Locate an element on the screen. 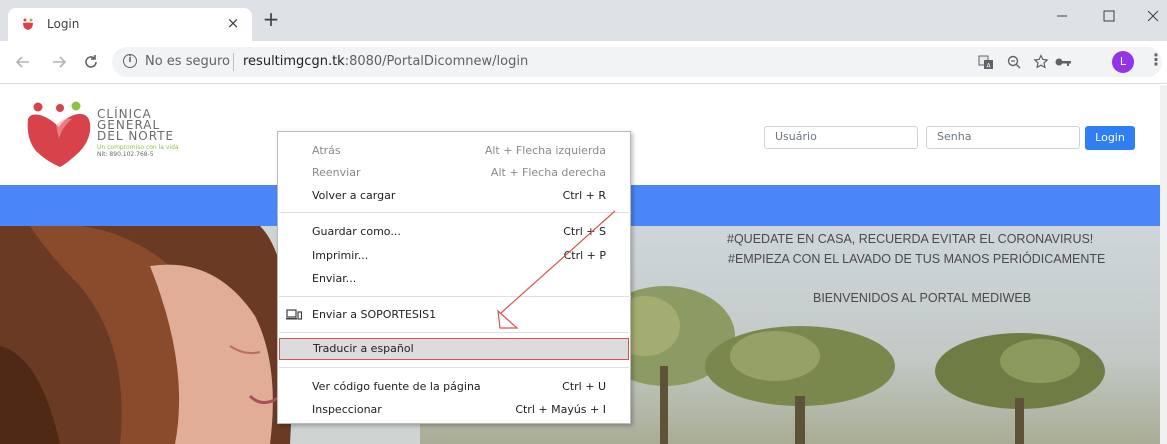  tree-image-right is located at coordinates (1020, 388).